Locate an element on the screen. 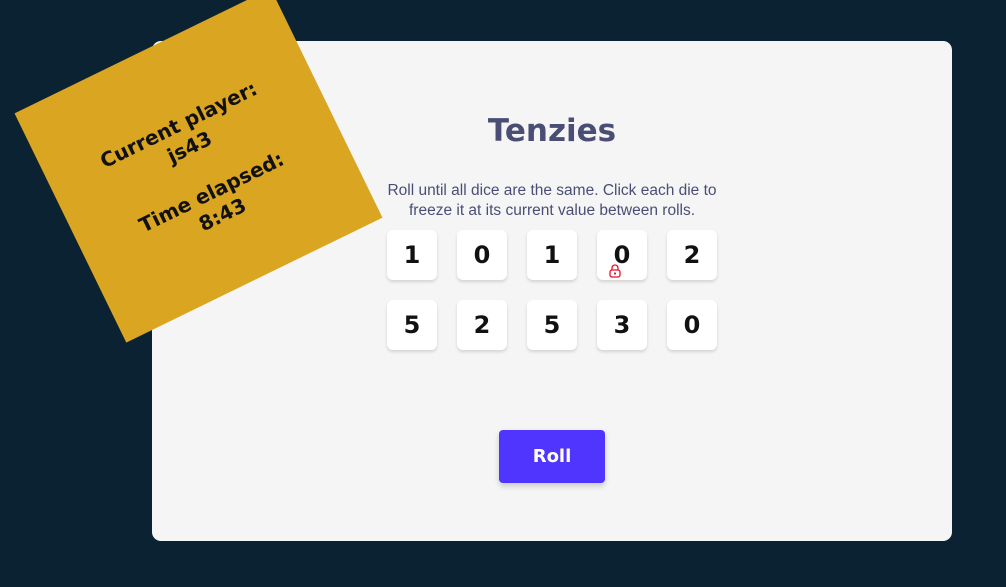  die-2: 0 is located at coordinates (482, 255).